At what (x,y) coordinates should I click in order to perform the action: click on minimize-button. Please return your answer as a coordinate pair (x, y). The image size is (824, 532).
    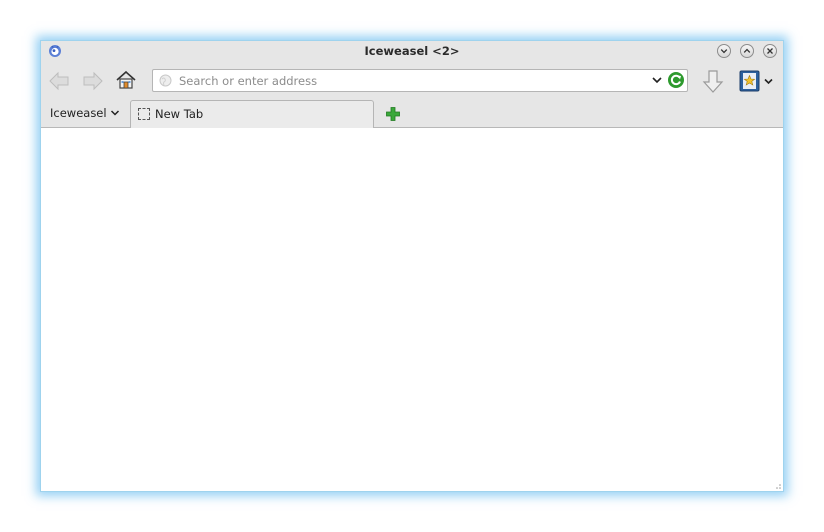
    Looking at the image, I should click on (724, 51).